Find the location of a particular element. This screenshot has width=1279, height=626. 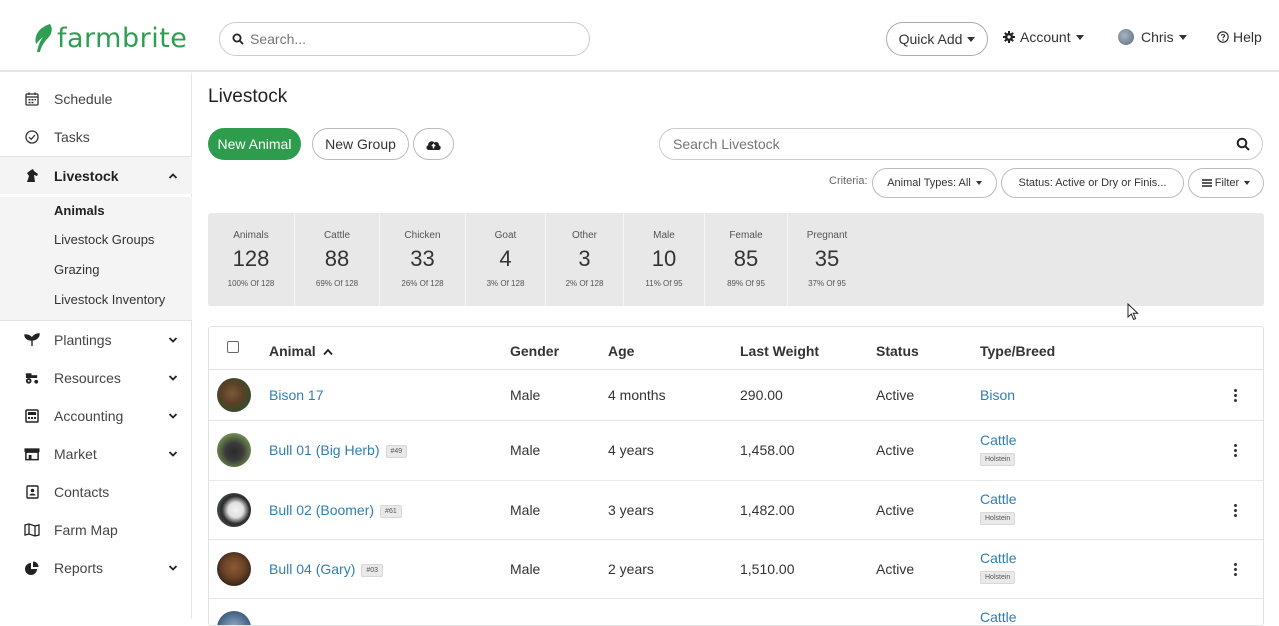

stat-male: Male 10 11% Of 95 is located at coordinates (664, 259).